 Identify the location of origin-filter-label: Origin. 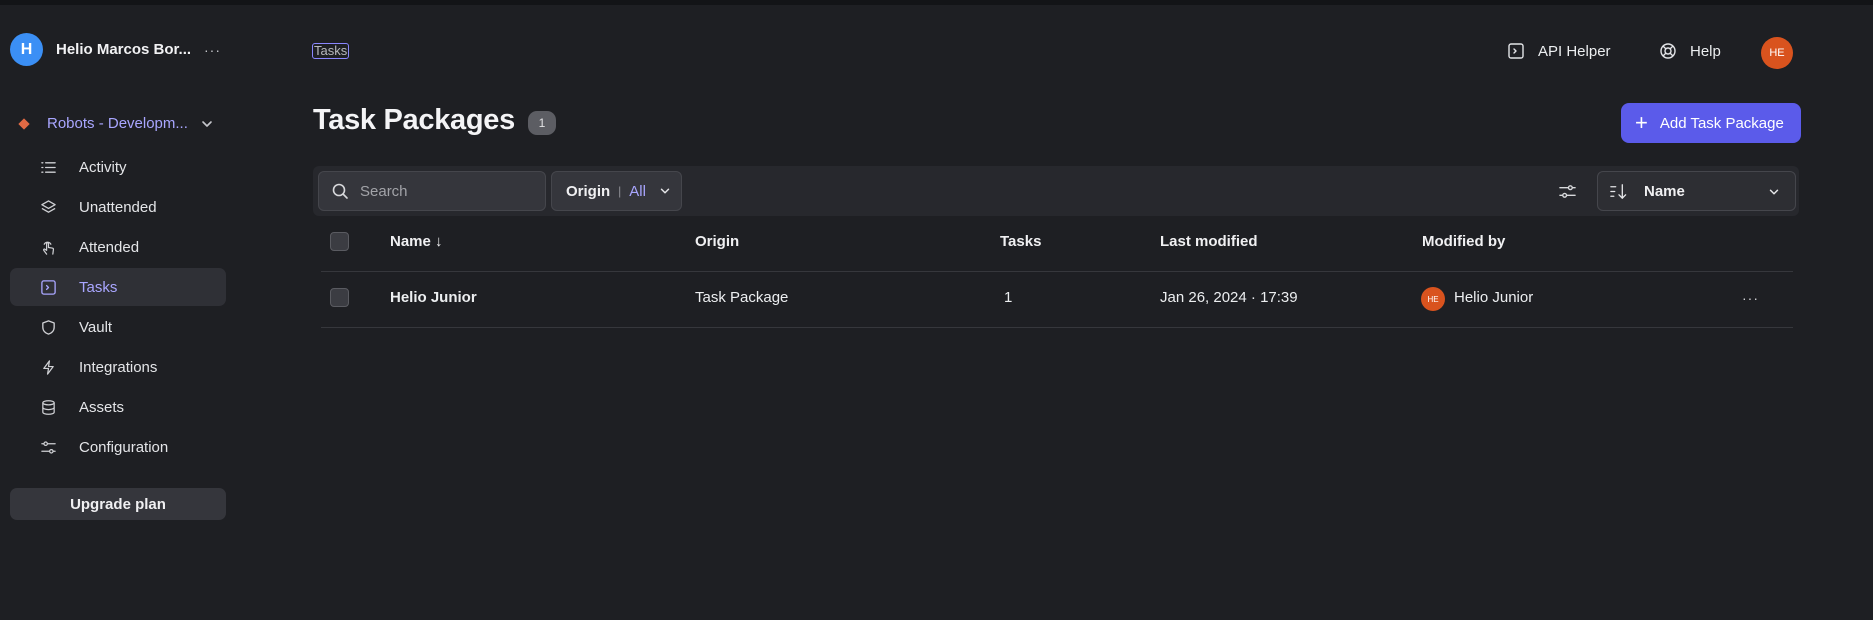
(588, 191).